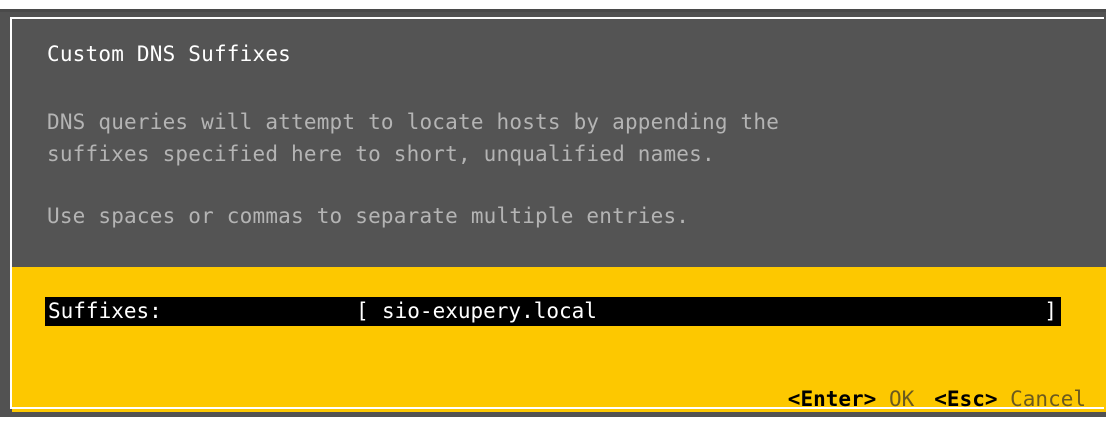 The width and height of the screenshot is (1106, 442). What do you see at coordinates (901, 399) in the screenshot?
I see `ok-label: OK` at bounding box center [901, 399].